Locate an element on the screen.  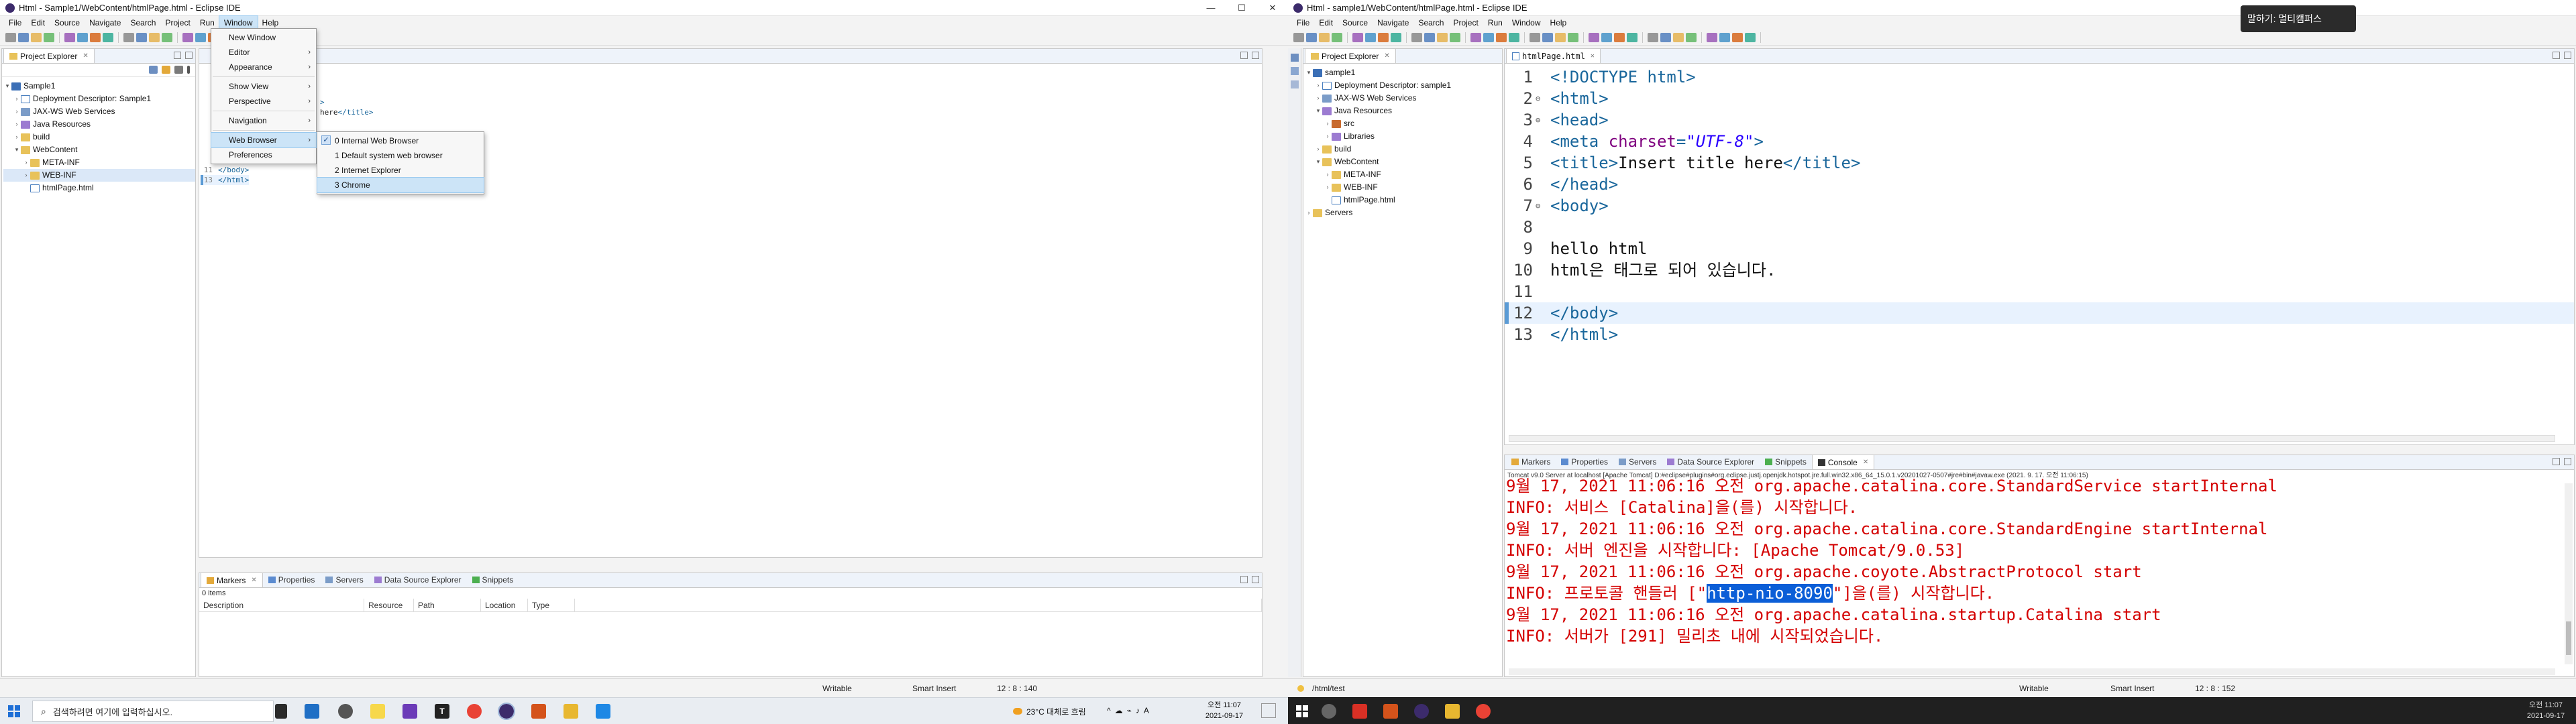
menu-search: Search is located at coordinates (1430, 22).